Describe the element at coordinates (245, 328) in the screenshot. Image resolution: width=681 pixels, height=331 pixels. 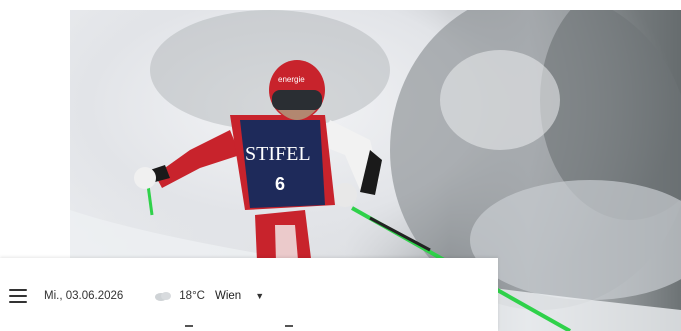
I see `clipped-nav-text` at that location.